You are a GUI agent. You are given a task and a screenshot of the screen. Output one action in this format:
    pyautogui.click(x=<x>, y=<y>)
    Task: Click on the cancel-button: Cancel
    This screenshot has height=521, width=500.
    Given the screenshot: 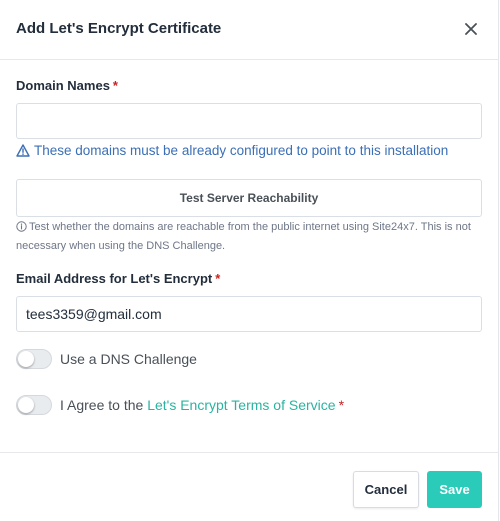 What is the action you would take?
    pyautogui.click(x=386, y=489)
    